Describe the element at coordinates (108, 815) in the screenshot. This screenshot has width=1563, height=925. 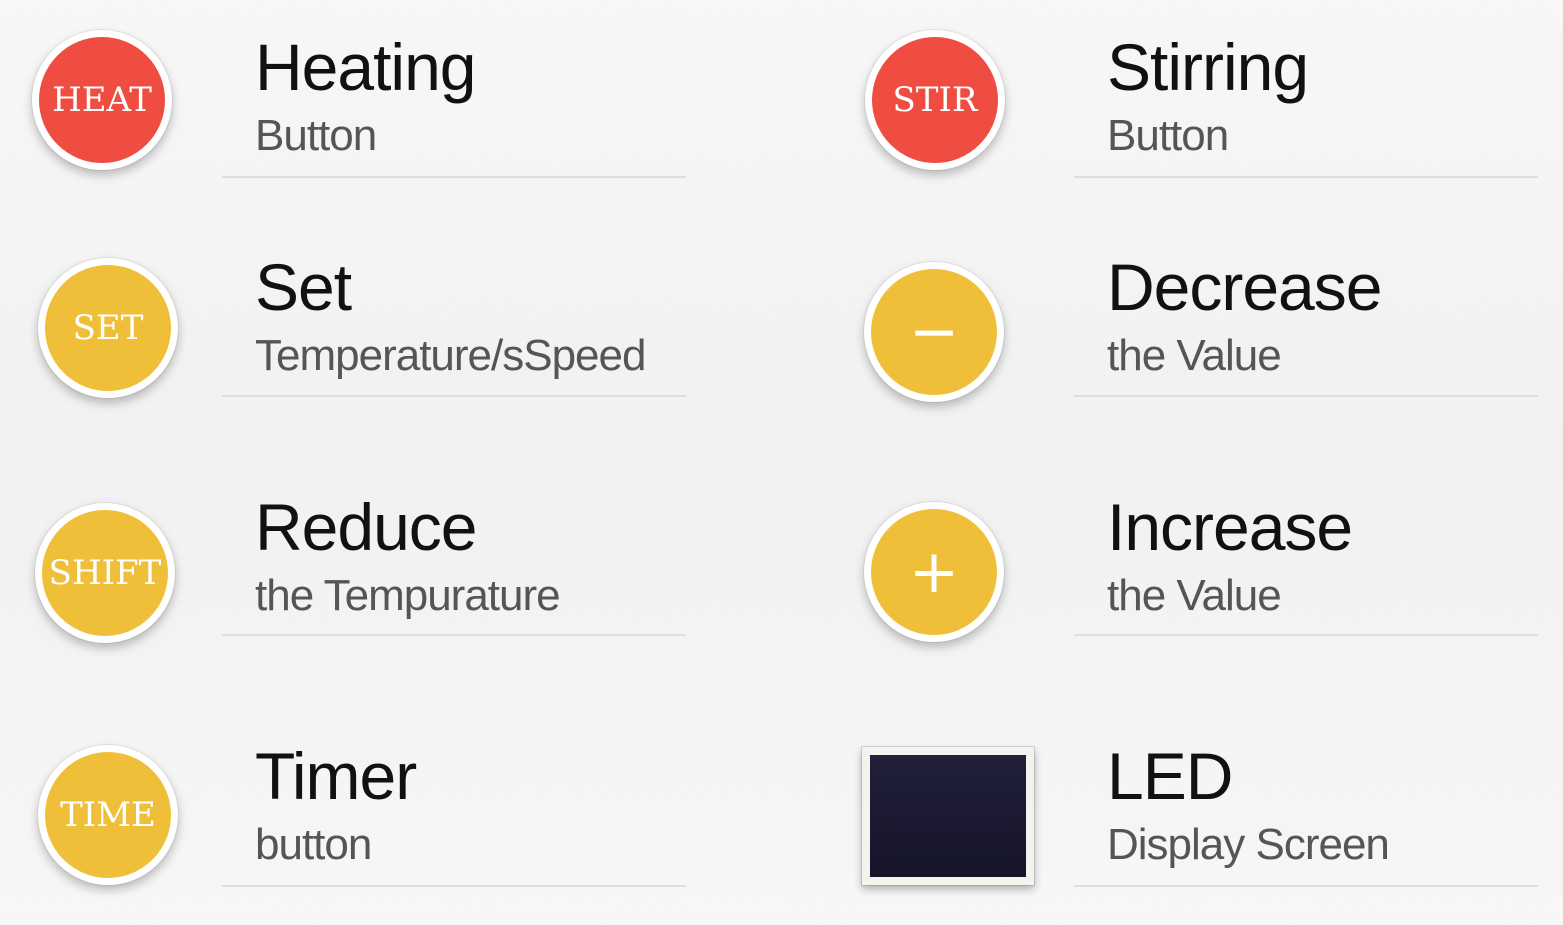
I see `time-button: TIME` at that location.